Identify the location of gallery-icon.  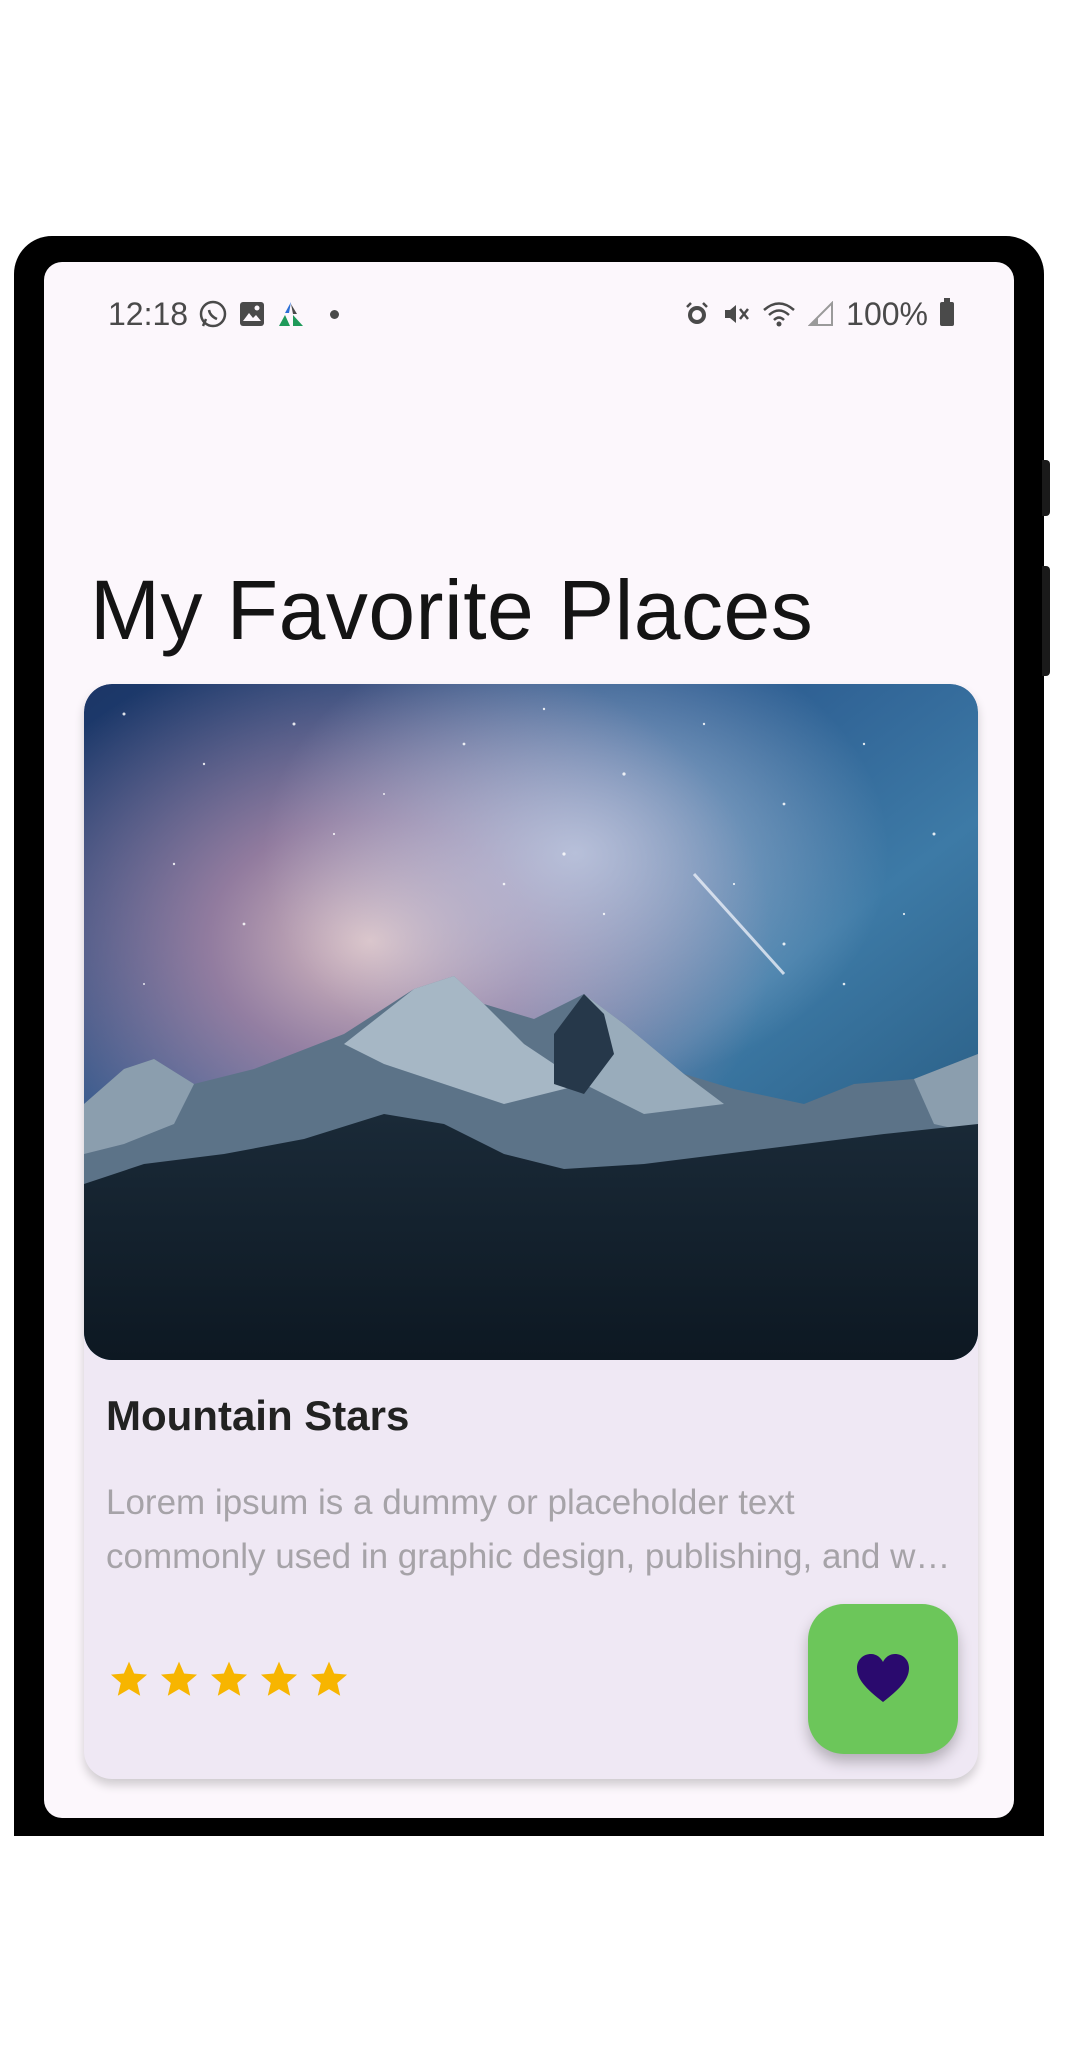
(252, 314).